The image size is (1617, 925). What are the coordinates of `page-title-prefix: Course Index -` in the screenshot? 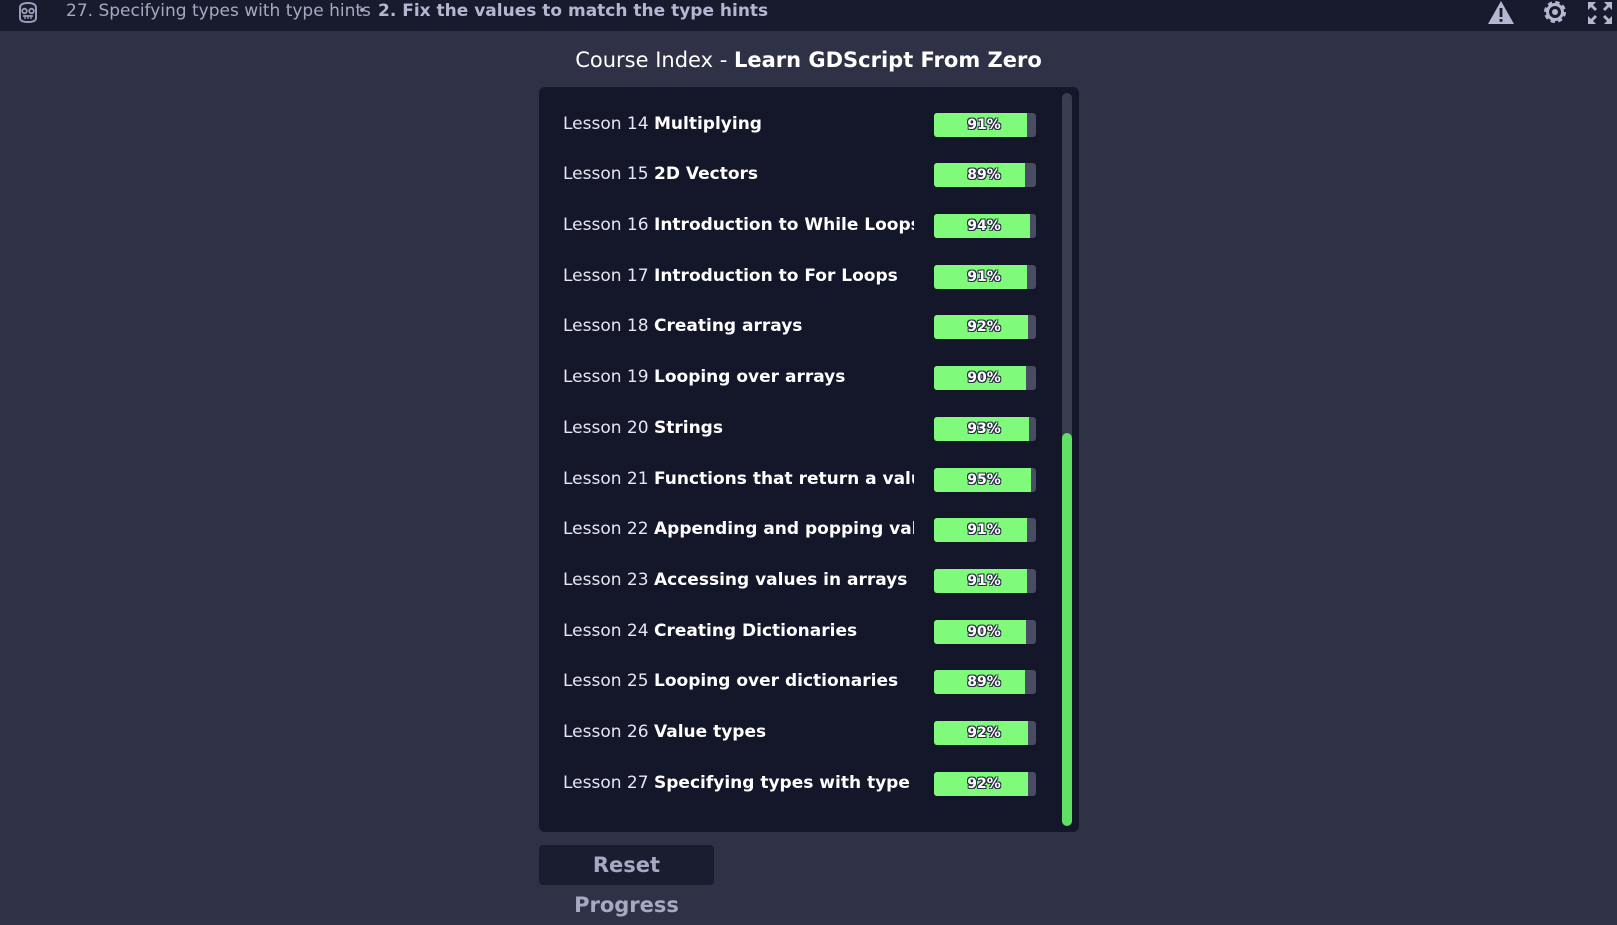 It's located at (654, 60).